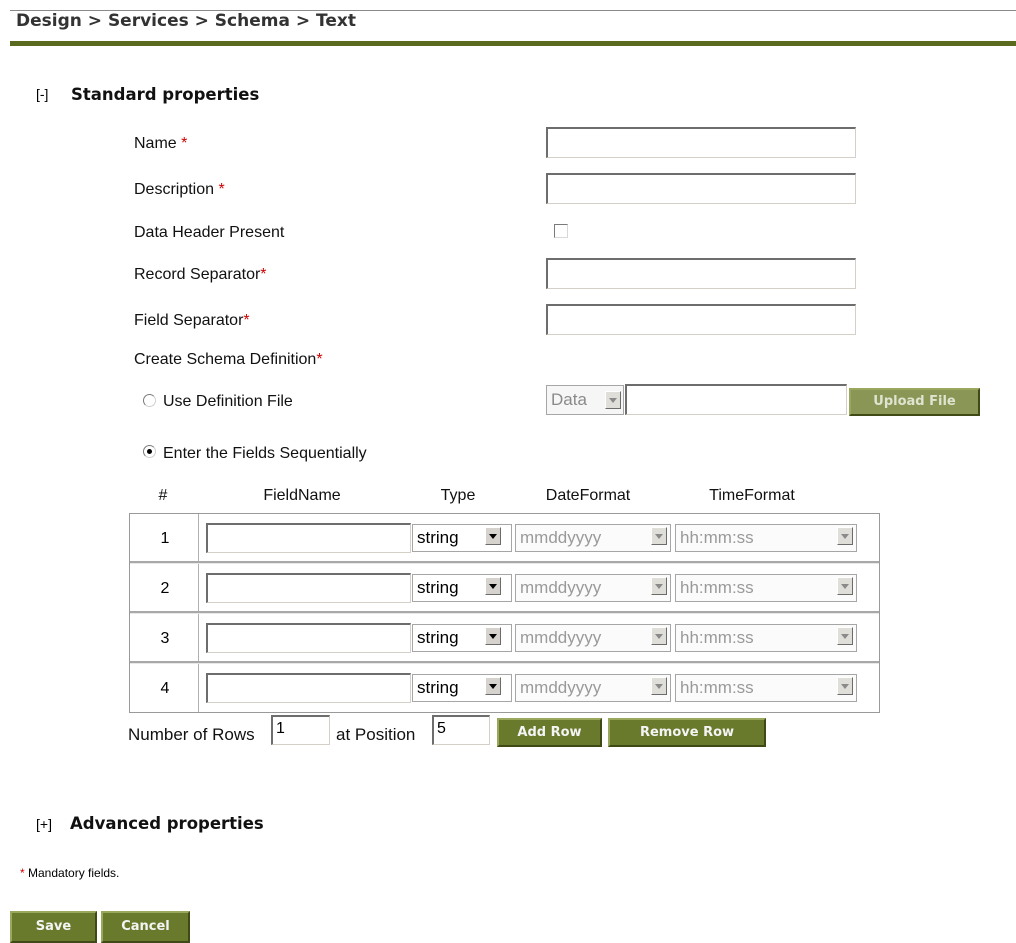 The image size is (1016, 943). What do you see at coordinates (701, 188) in the screenshot?
I see `description-input` at bounding box center [701, 188].